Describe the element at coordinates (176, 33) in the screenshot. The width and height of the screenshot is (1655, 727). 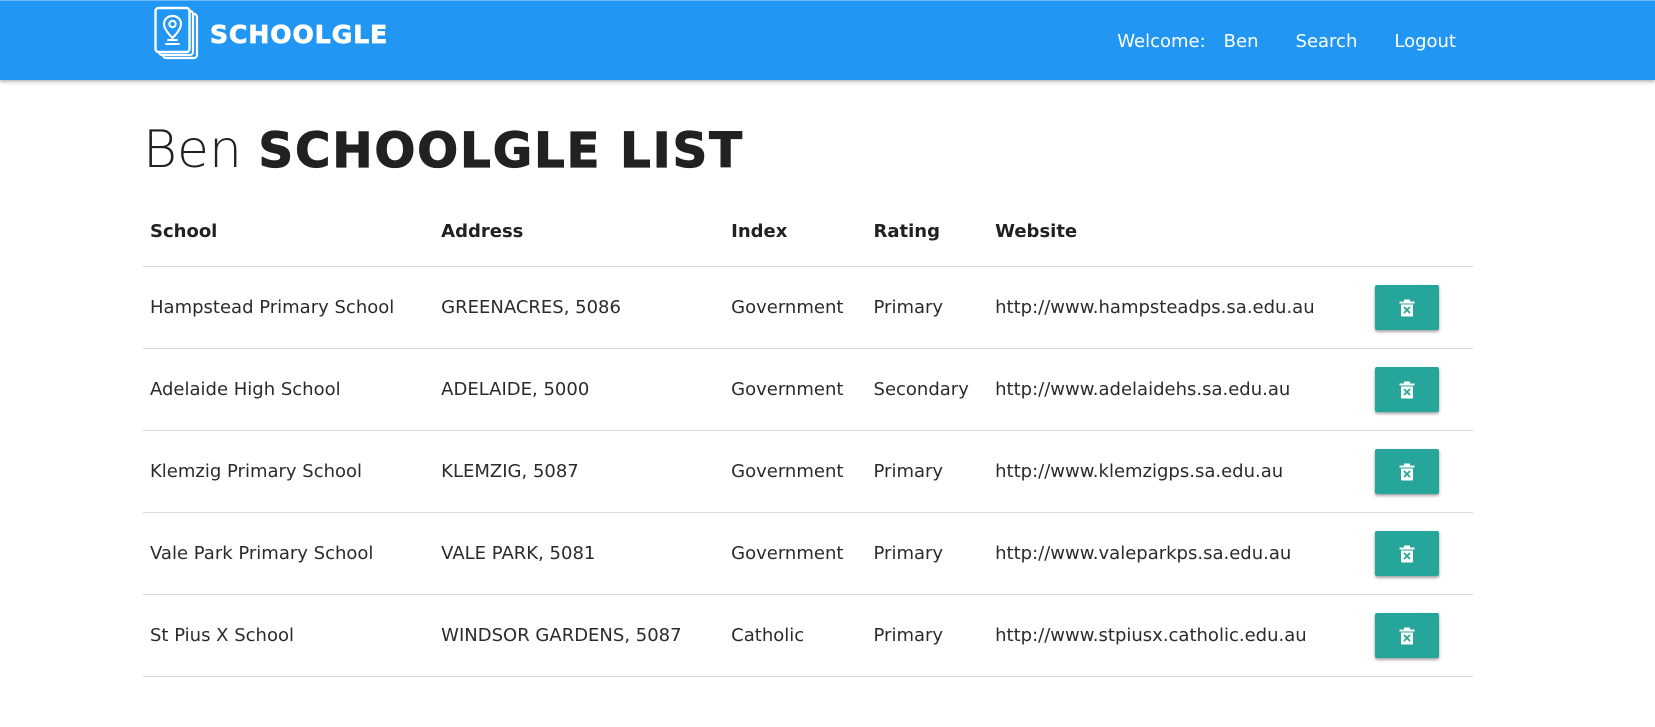
I see `map-pin-icon` at that location.